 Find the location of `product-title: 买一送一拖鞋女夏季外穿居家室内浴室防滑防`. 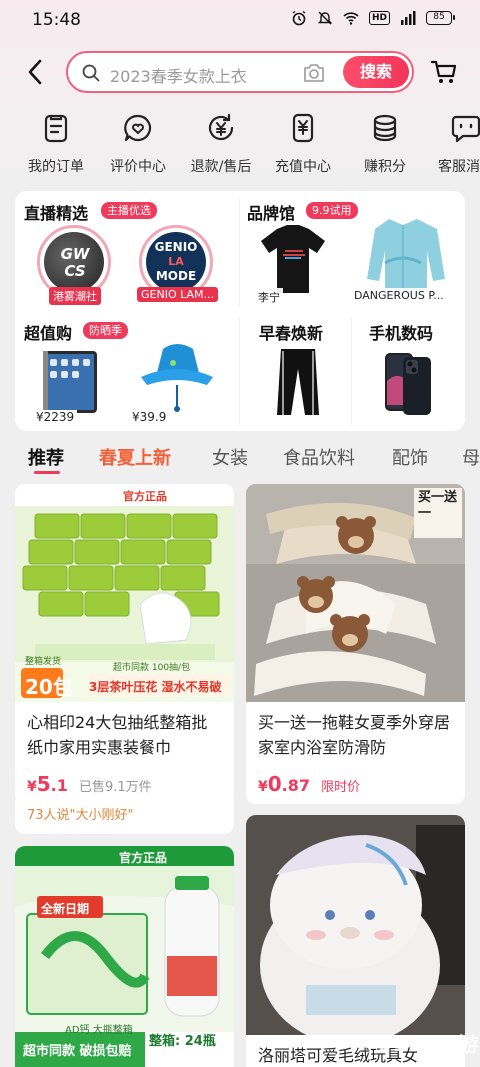

product-title: 买一送一拖鞋女夏季外穿居家室内浴室防滑防 is located at coordinates (354, 735).